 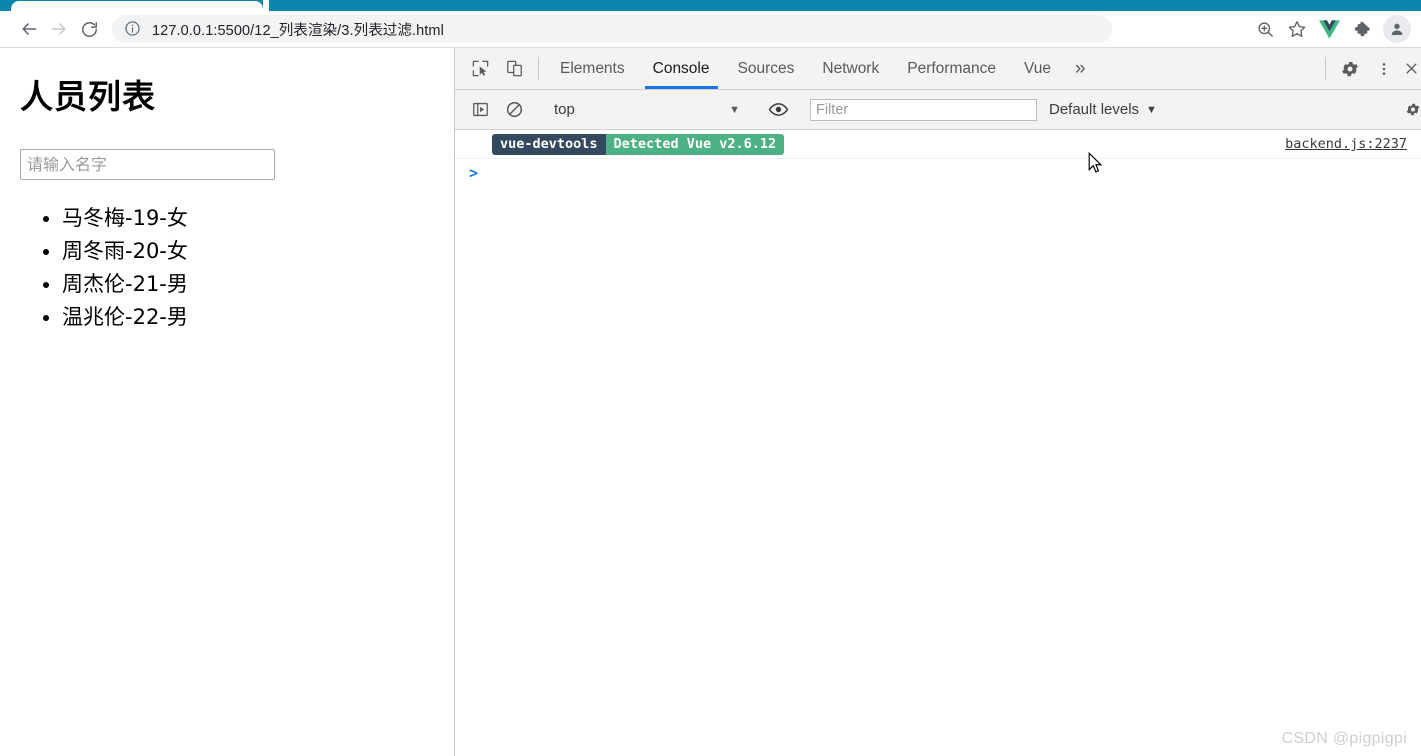 What do you see at coordinates (564, 109) in the screenshot?
I see `console-context-value: top` at bounding box center [564, 109].